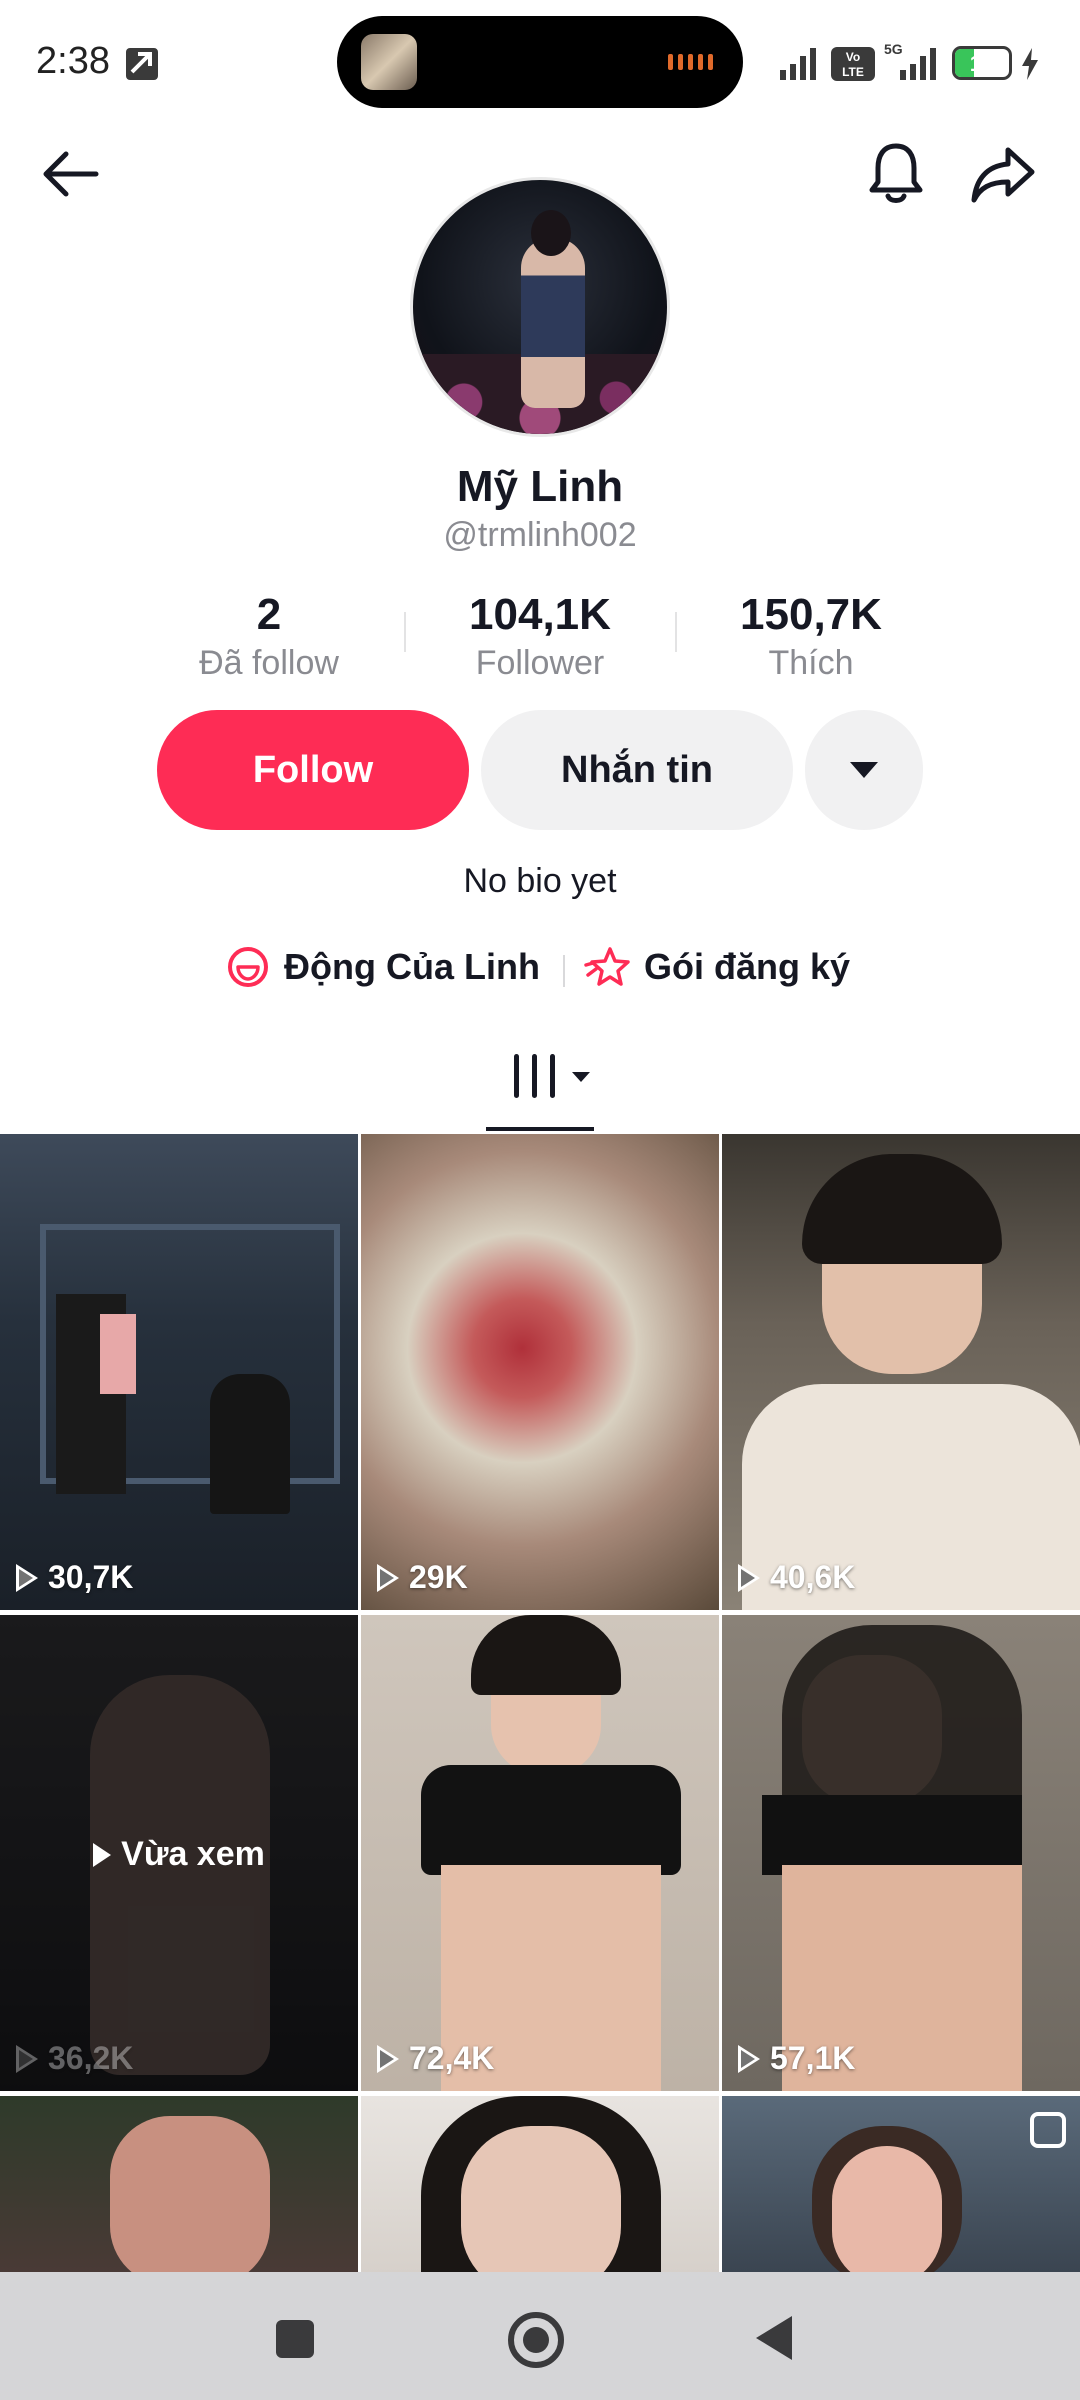 The image size is (1080, 2400). What do you see at coordinates (893, 49) in the screenshot?
I see `svg-text: 5G` at bounding box center [893, 49].